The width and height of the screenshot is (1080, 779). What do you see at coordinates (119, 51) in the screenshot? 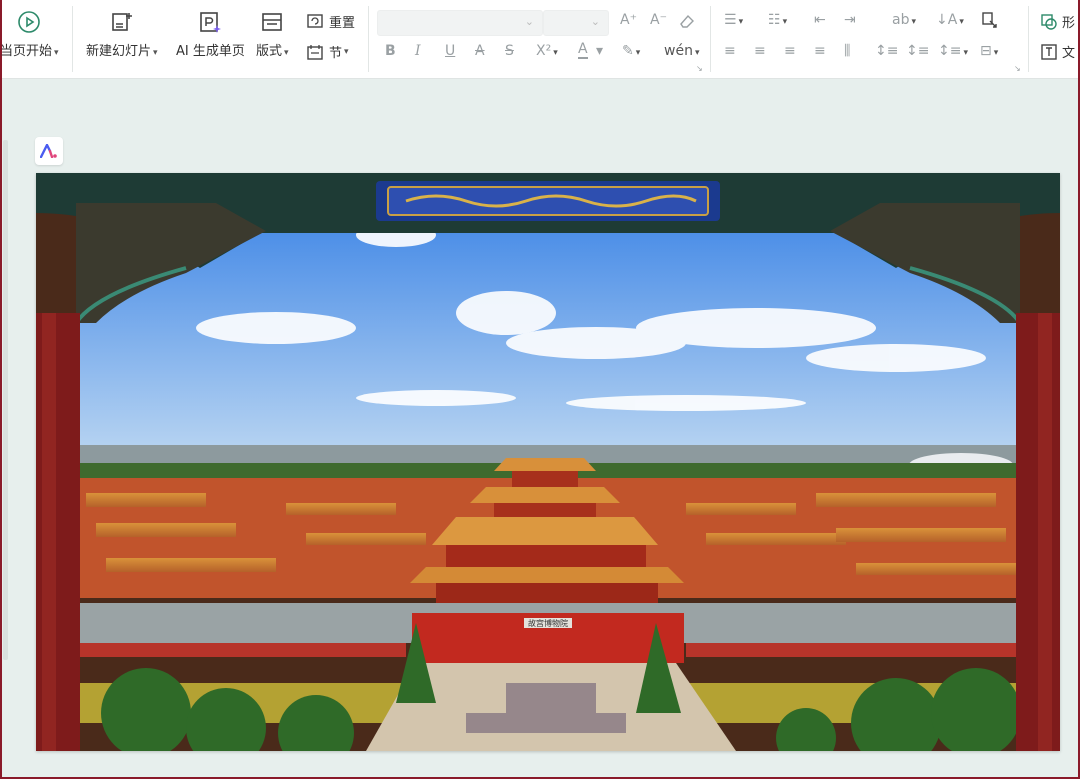
I see `new-slide-label: 新建幻灯片` at bounding box center [119, 51].